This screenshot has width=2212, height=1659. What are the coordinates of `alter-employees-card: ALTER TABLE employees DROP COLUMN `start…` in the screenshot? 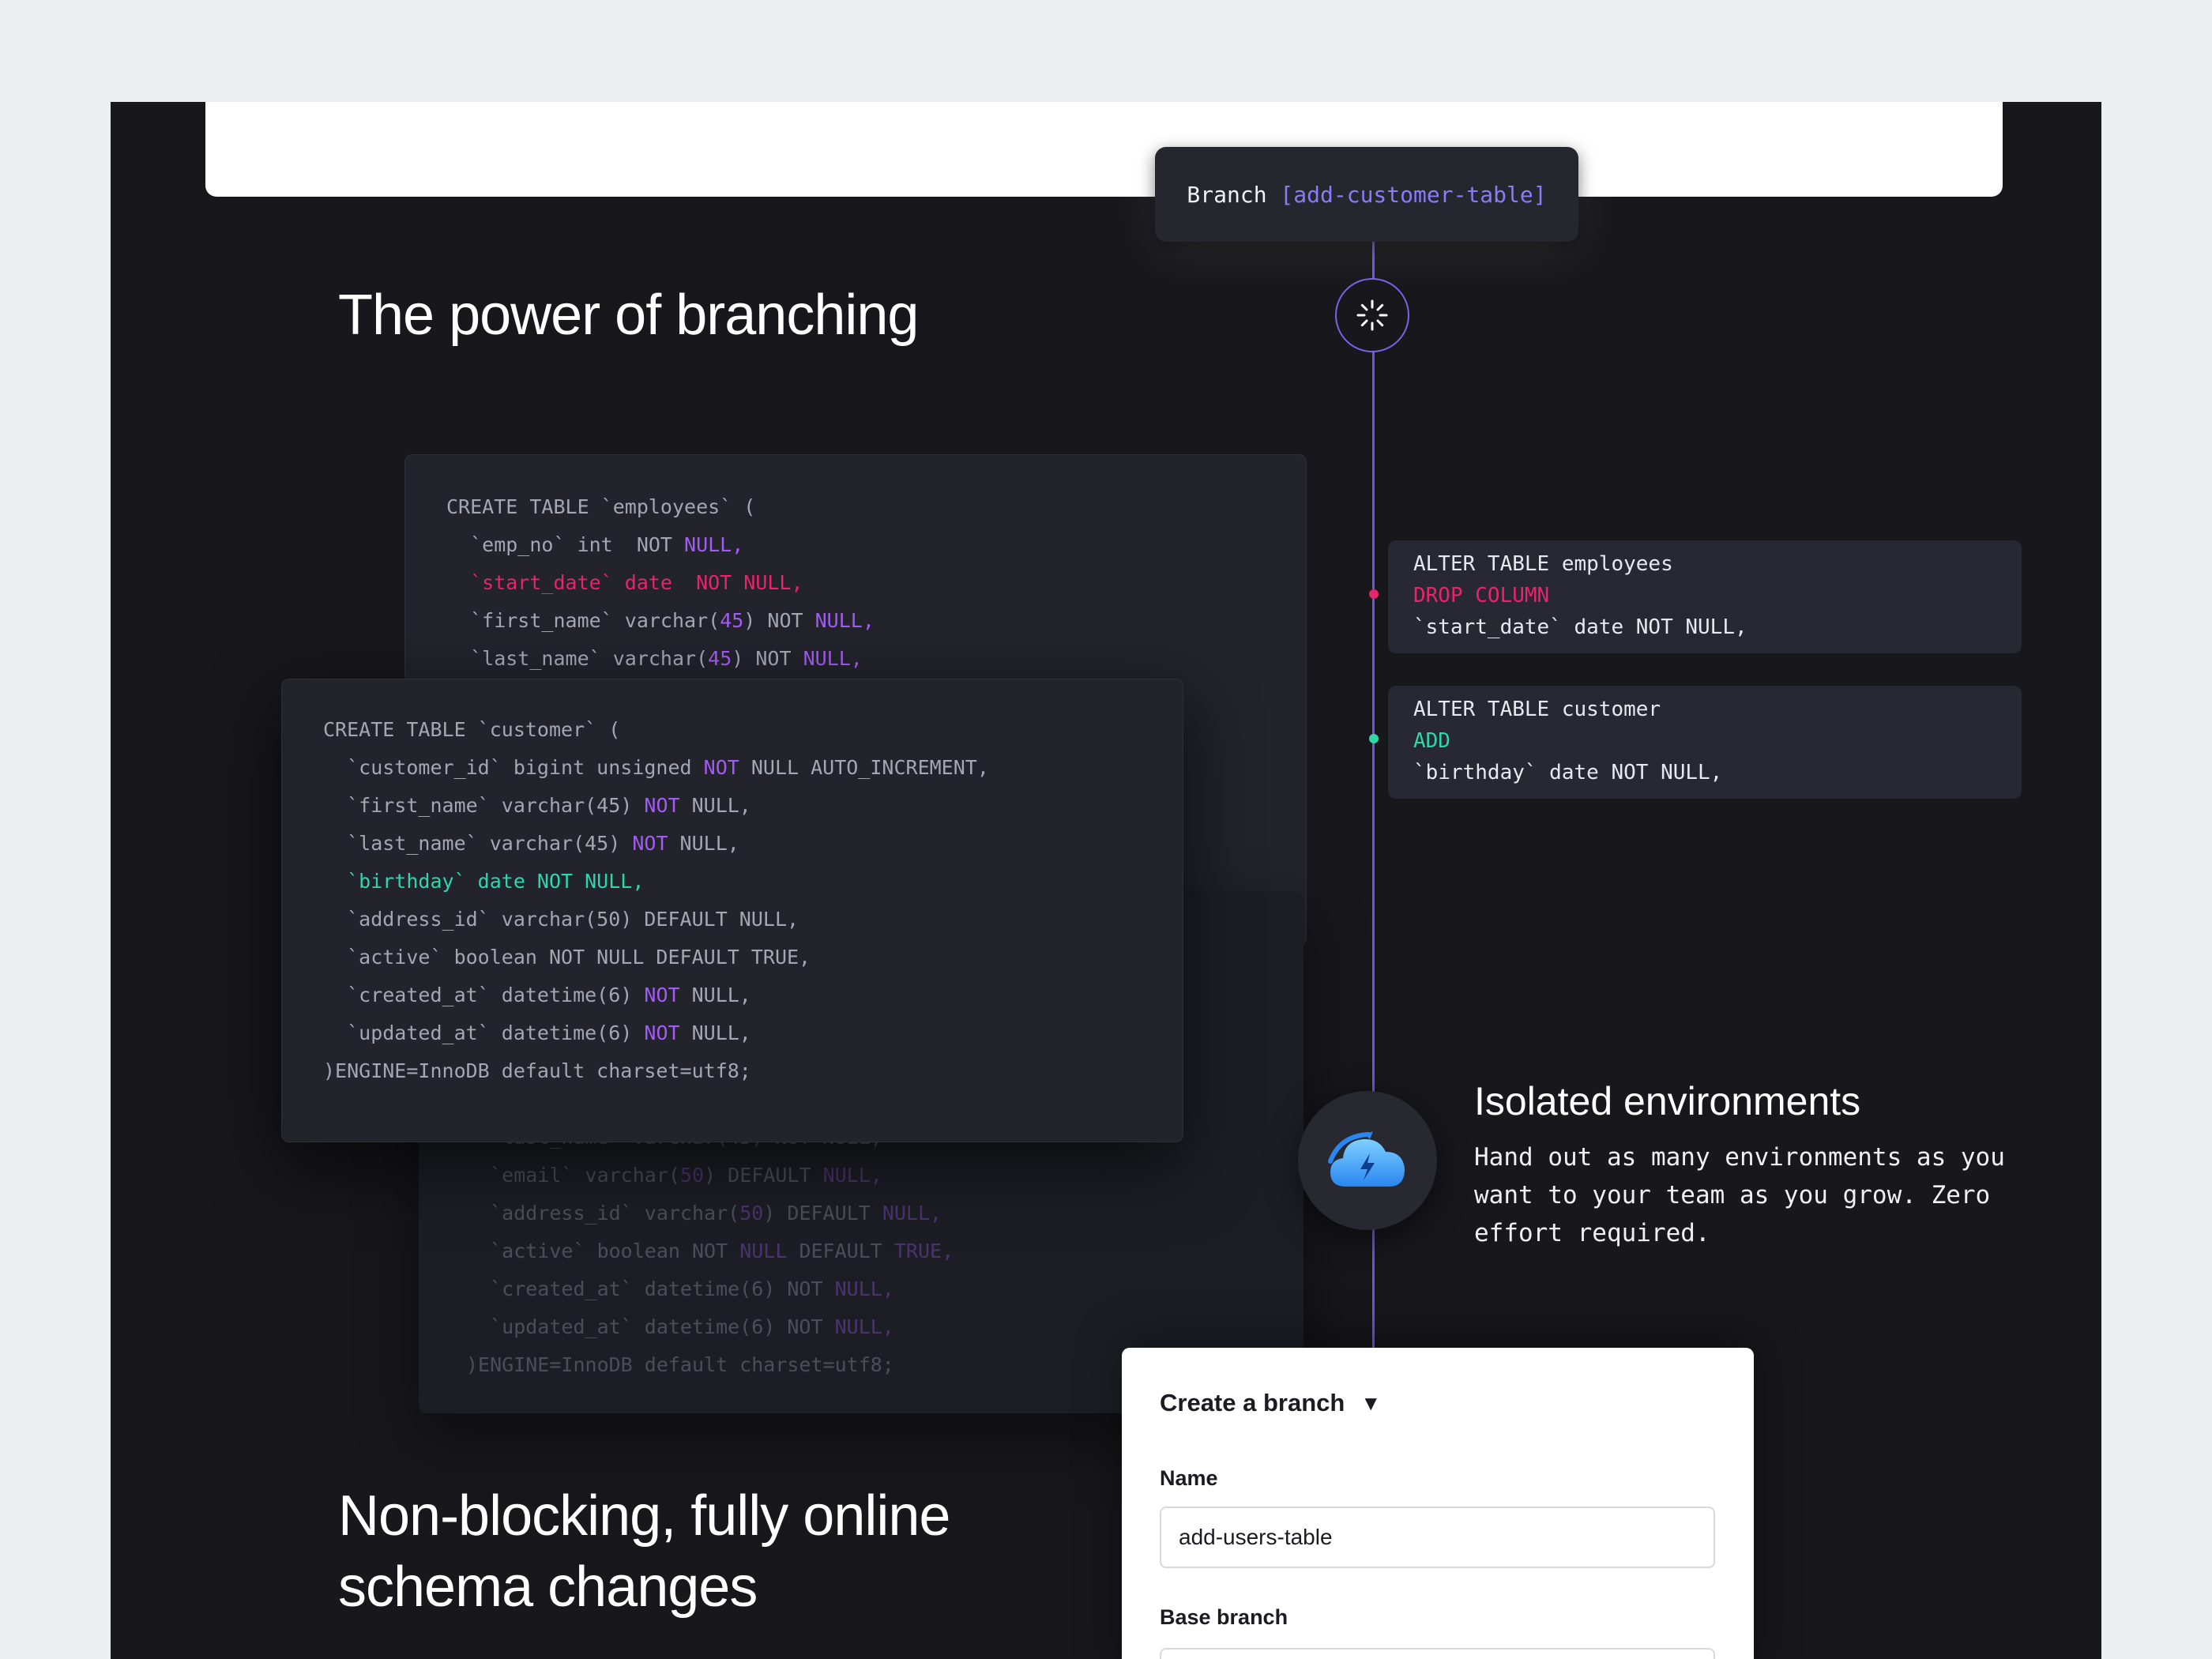 It's located at (1705, 596).